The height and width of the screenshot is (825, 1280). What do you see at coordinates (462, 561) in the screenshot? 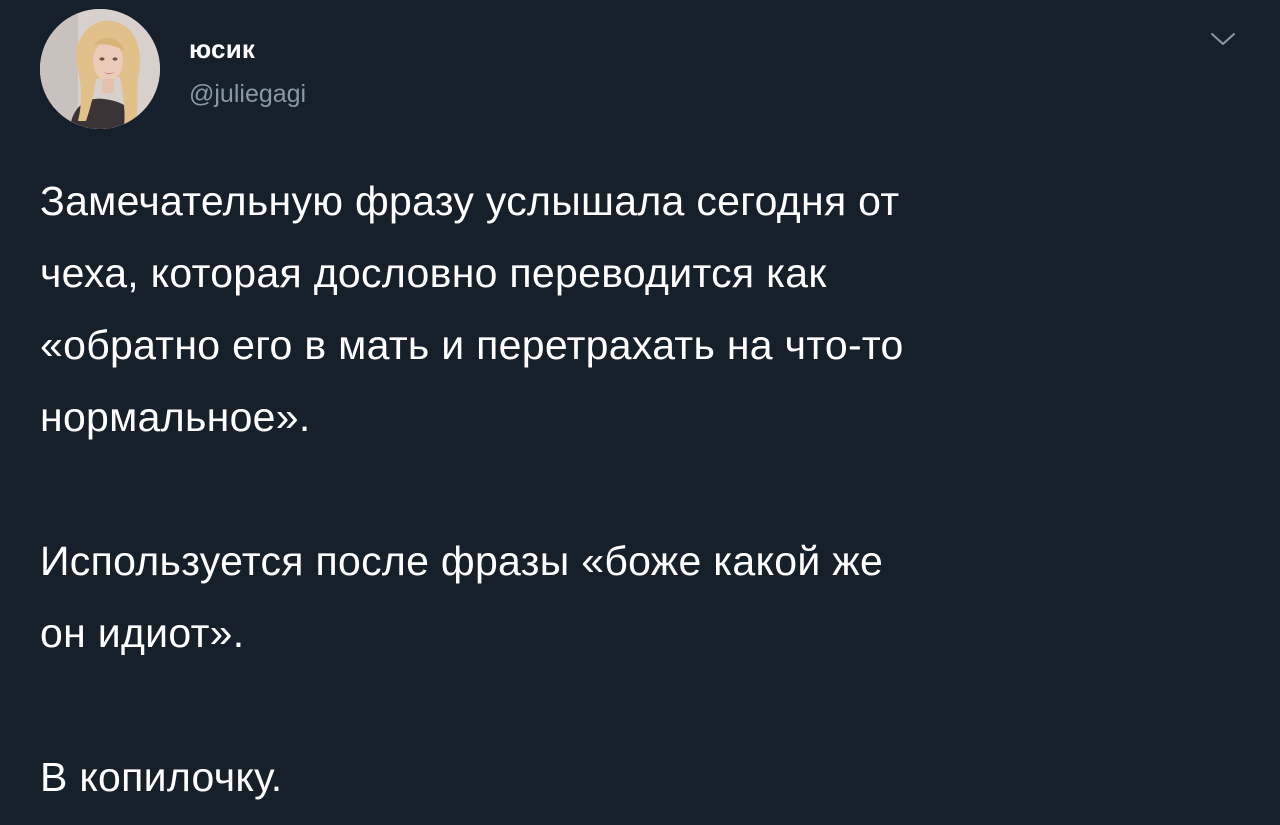
I see `tweet-text-line: Используется после фразы «боже какой же` at bounding box center [462, 561].